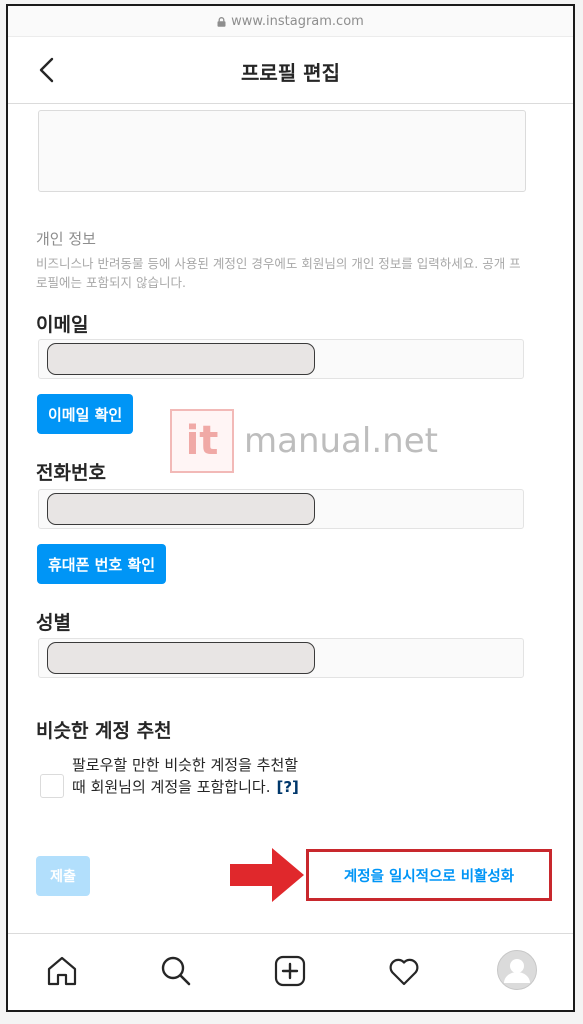  I want to click on page-title: 프로필 편집, so click(290, 73).